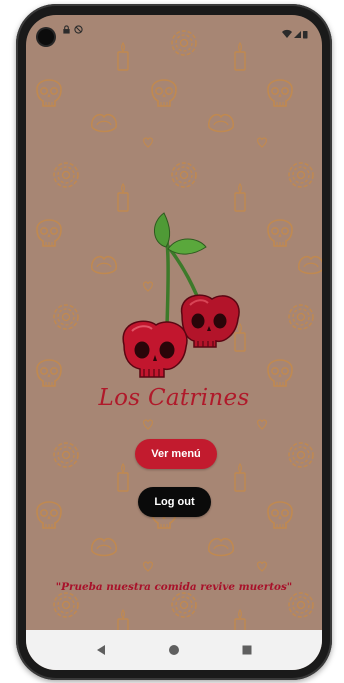 This screenshot has height=683, width=344. What do you see at coordinates (287, 33) in the screenshot?
I see `wifi-icon` at bounding box center [287, 33].